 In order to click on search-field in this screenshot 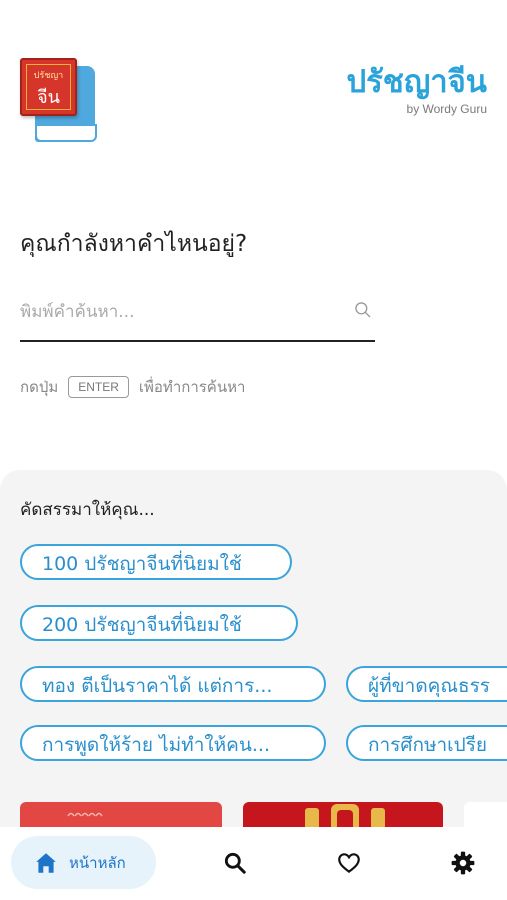, I will do `click(197, 316)`.